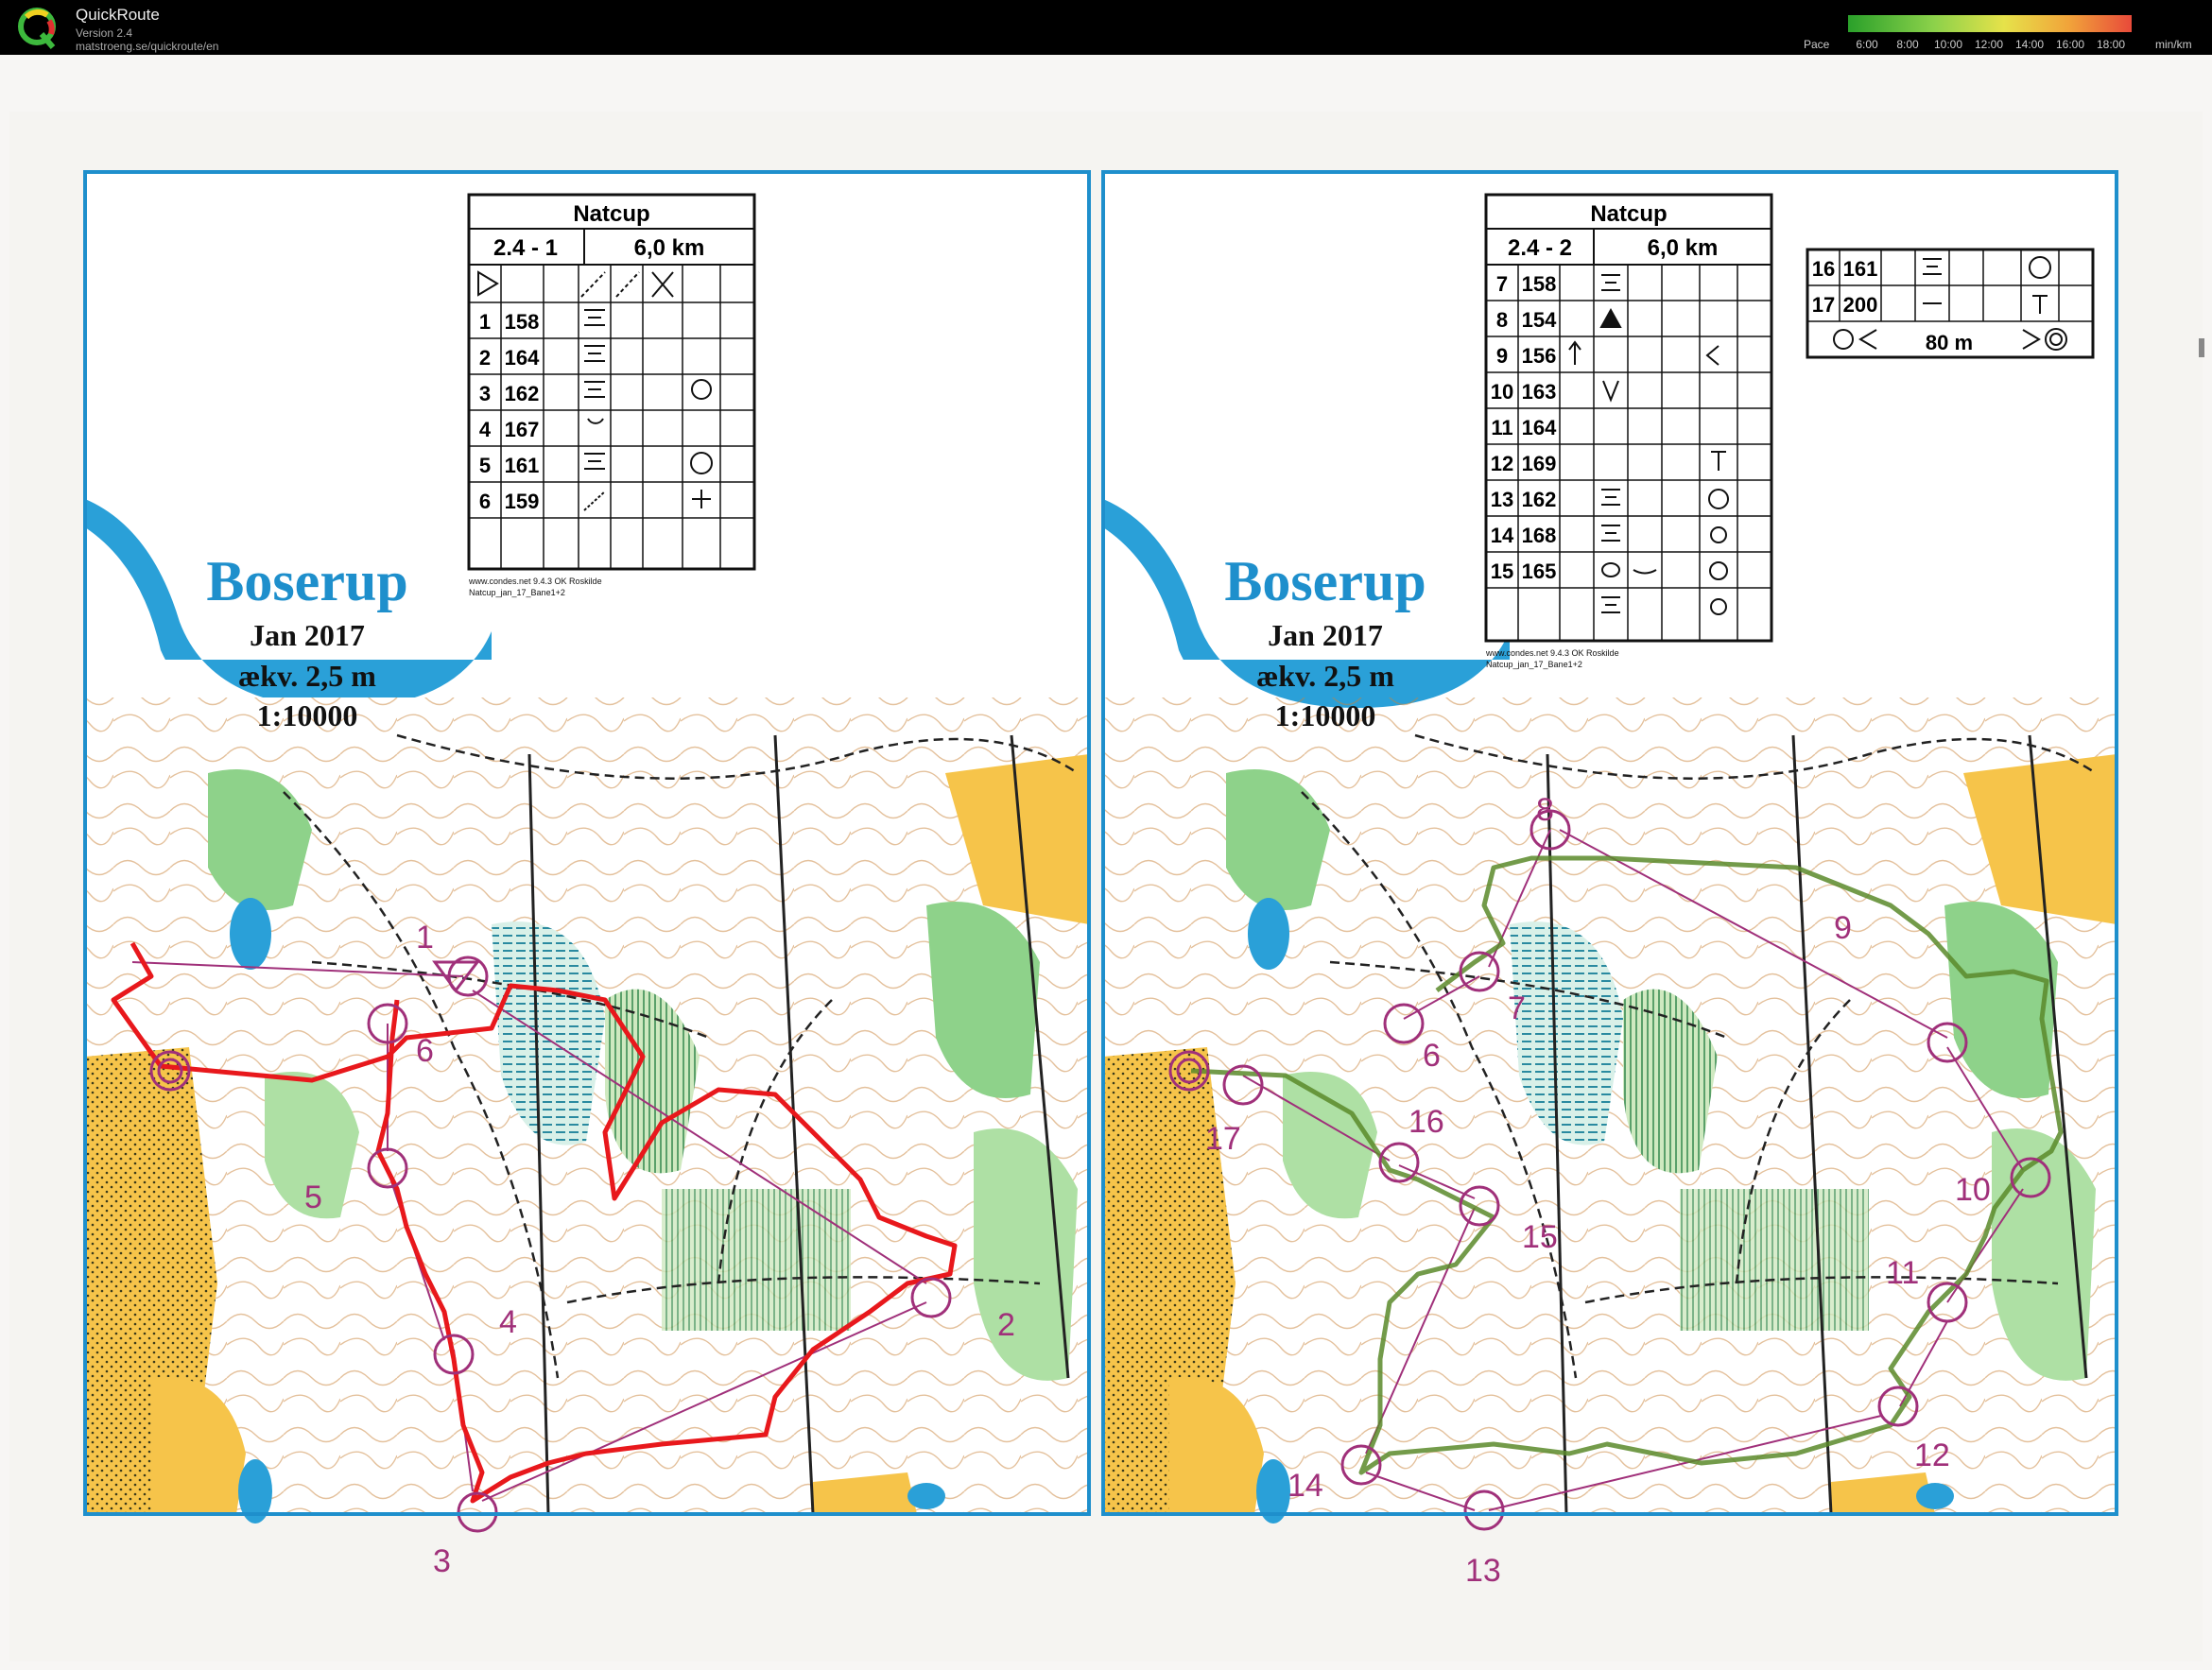 This screenshot has width=2212, height=1670. What do you see at coordinates (485, 358) in the screenshot?
I see `left-row-num: 2` at bounding box center [485, 358].